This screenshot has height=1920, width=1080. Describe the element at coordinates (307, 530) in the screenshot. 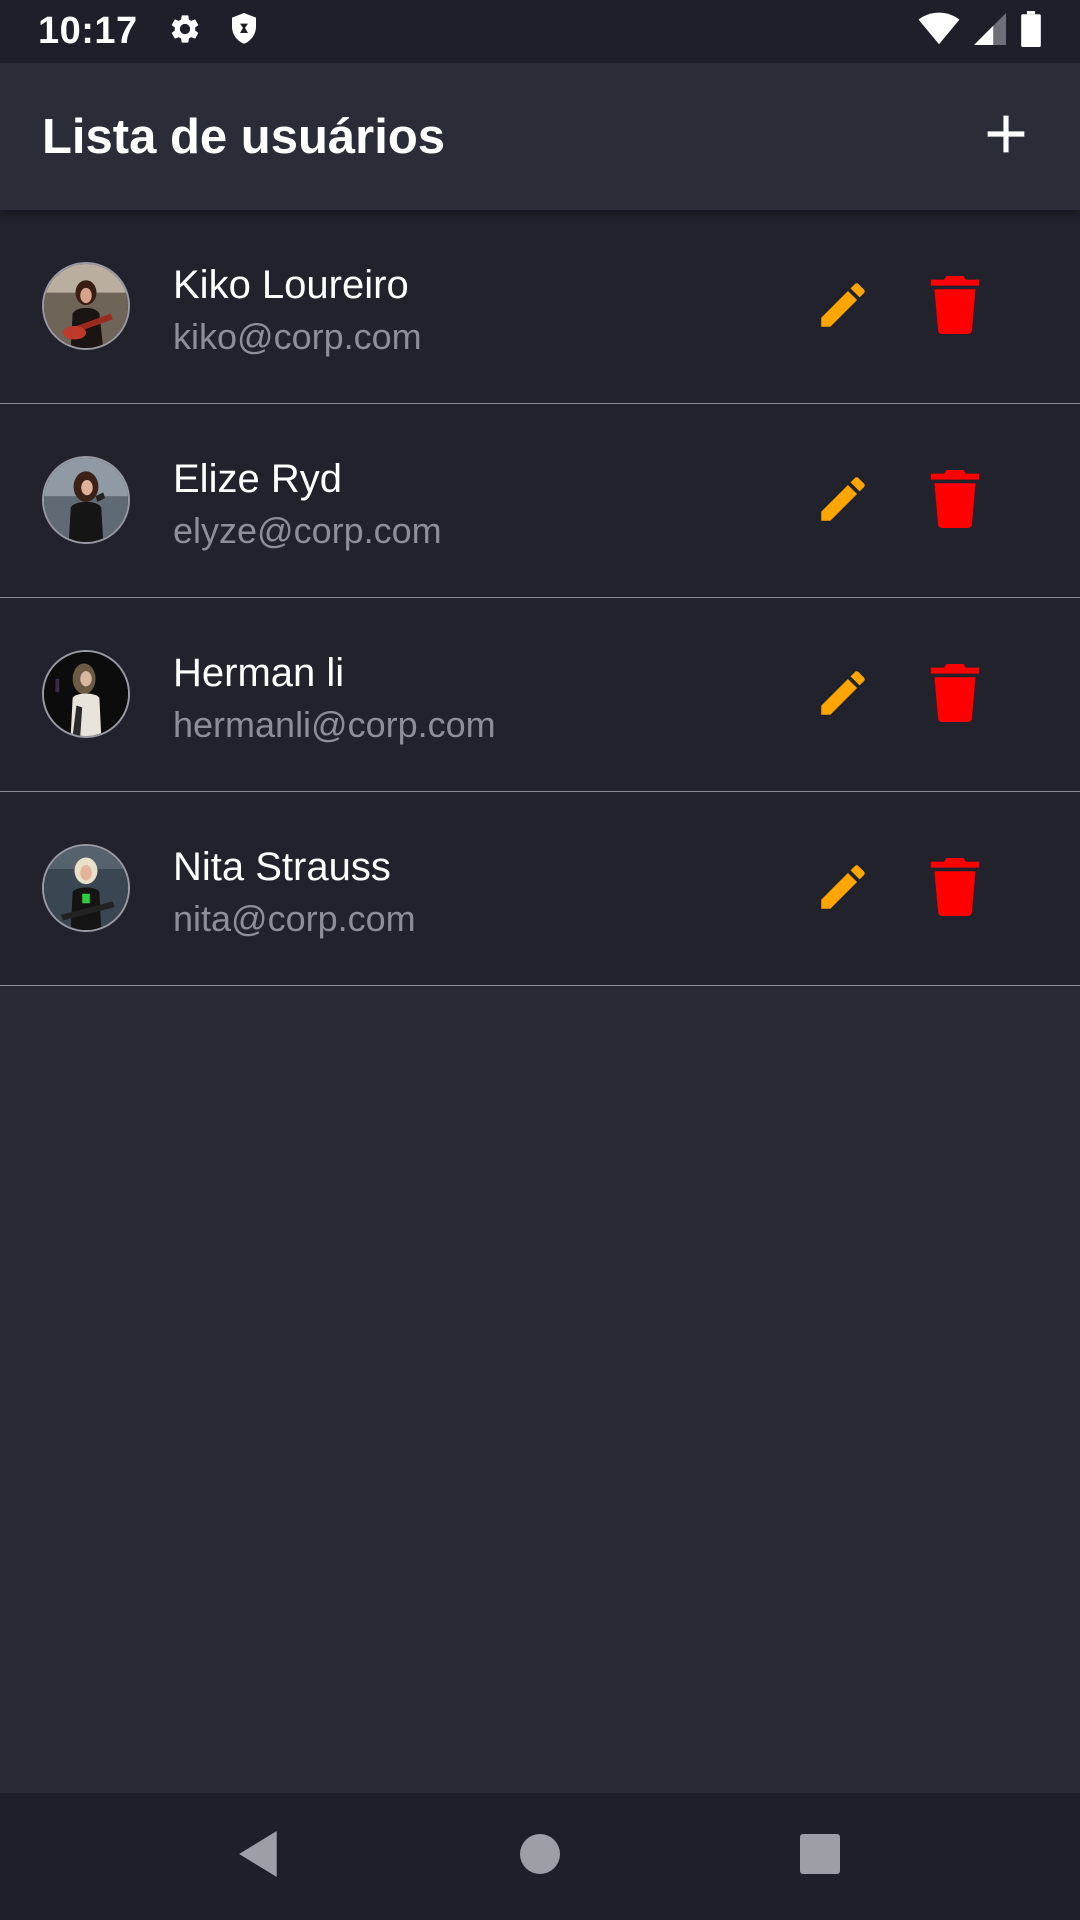

I see `user-email: elyze@corp.com` at that location.